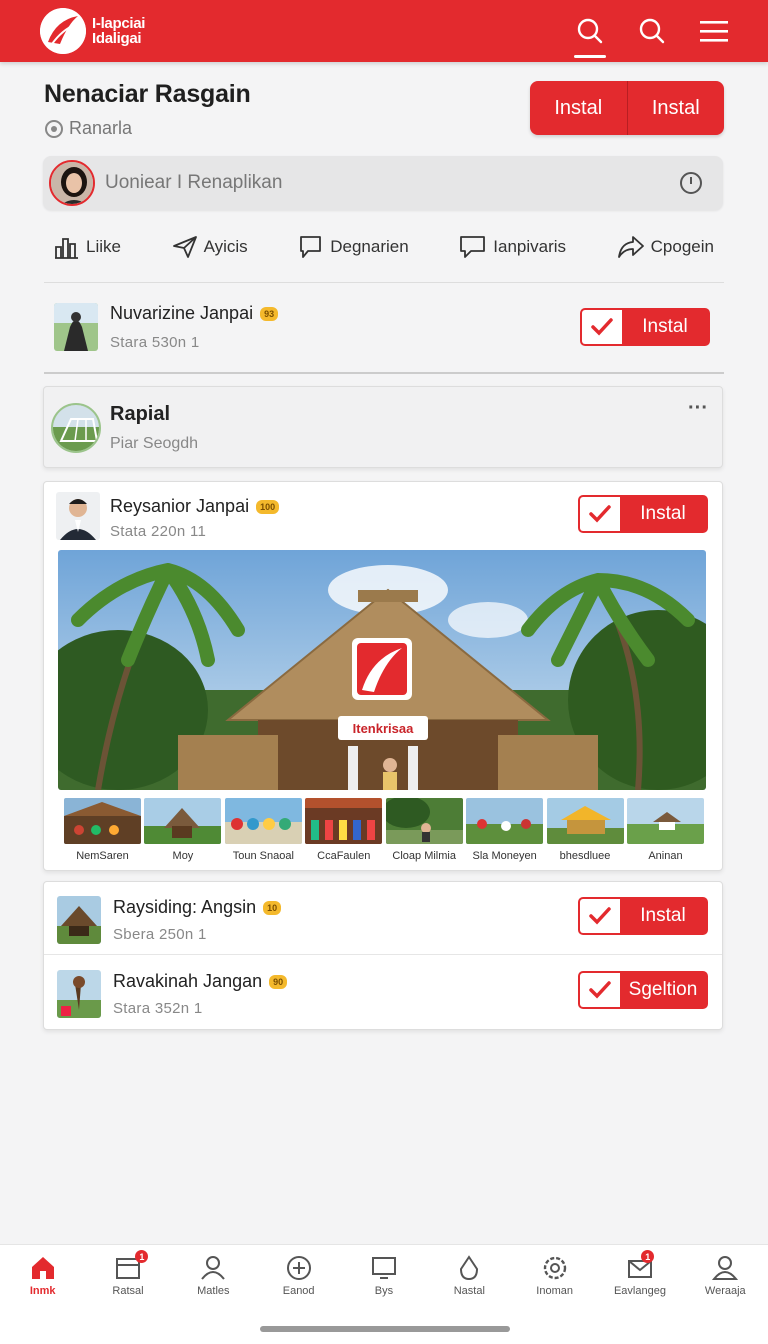 The height and width of the screenshot is (1344, 768). I want to click on bar-chart-icon, so click(66, 248).